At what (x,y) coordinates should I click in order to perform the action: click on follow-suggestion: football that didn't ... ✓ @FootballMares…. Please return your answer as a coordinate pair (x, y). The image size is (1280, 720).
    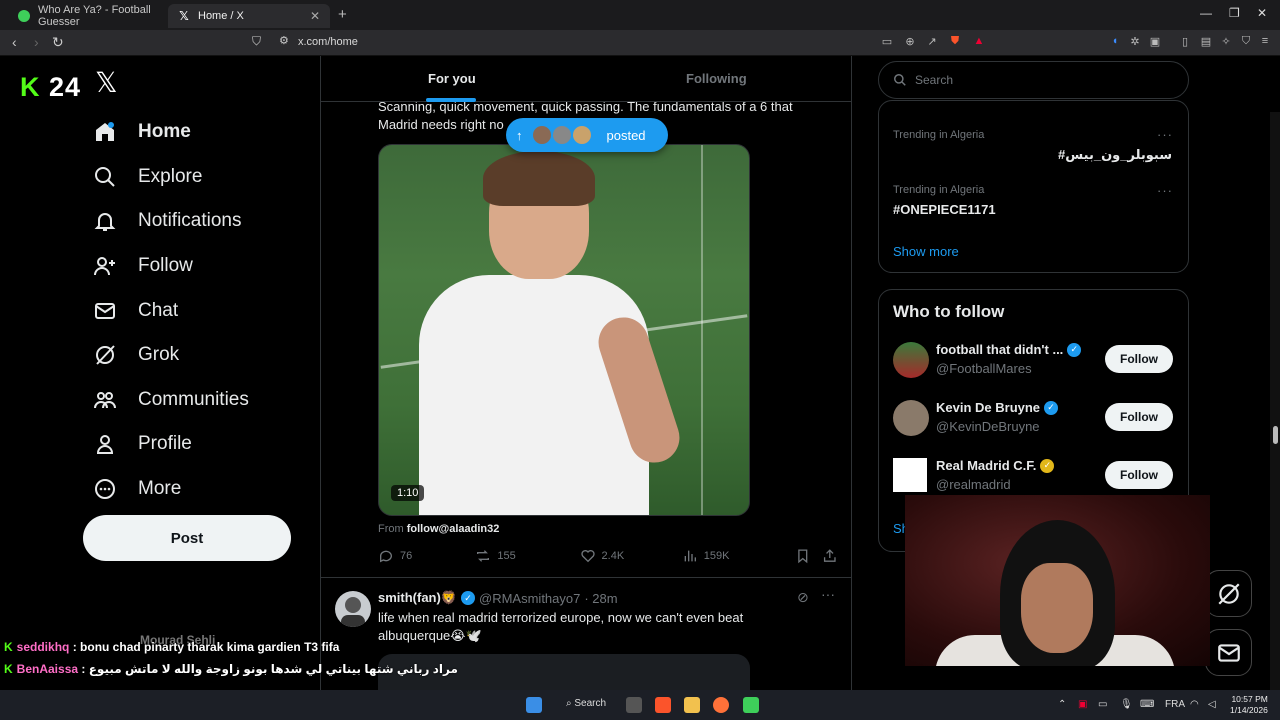
    Looking at the image, I should click on (1035, 360).